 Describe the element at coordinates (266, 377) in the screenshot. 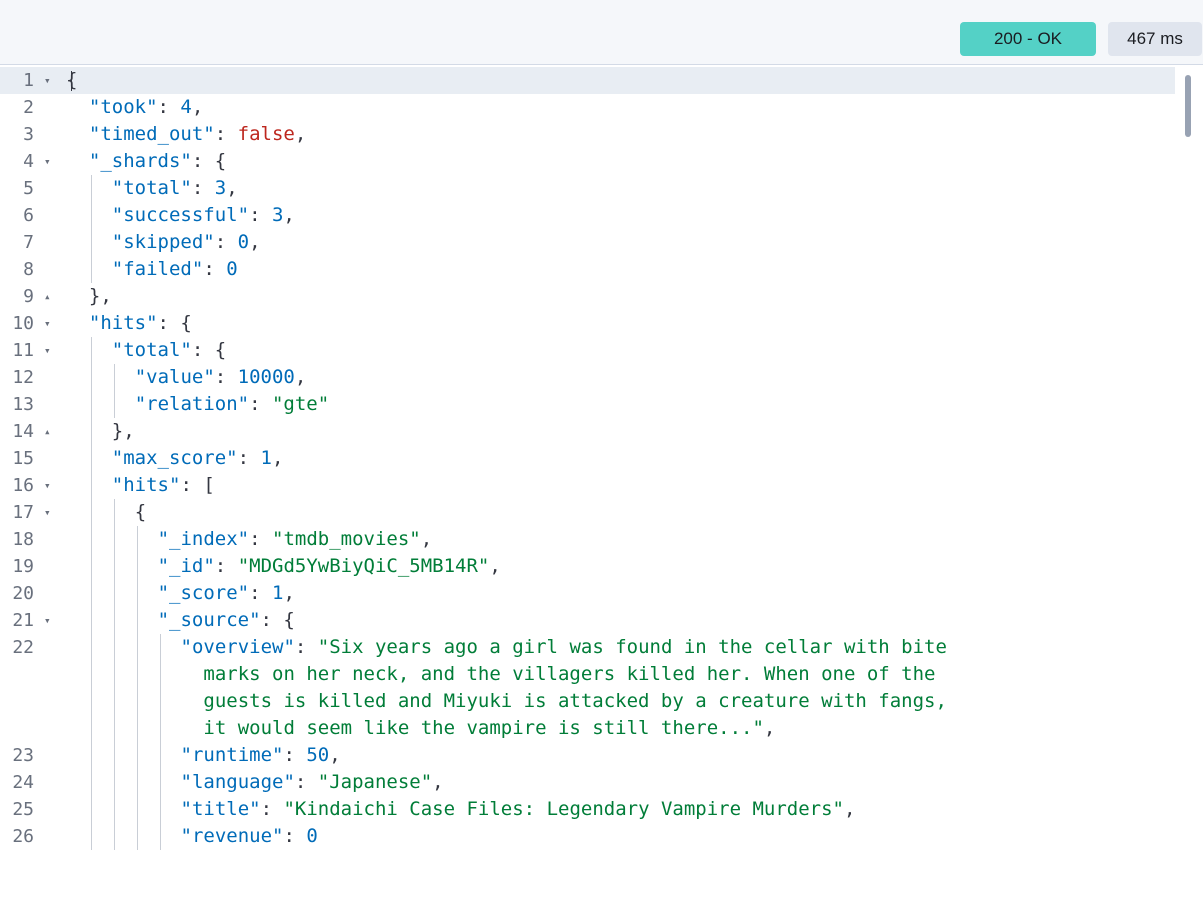

I see `json-number: 10000` at that location.